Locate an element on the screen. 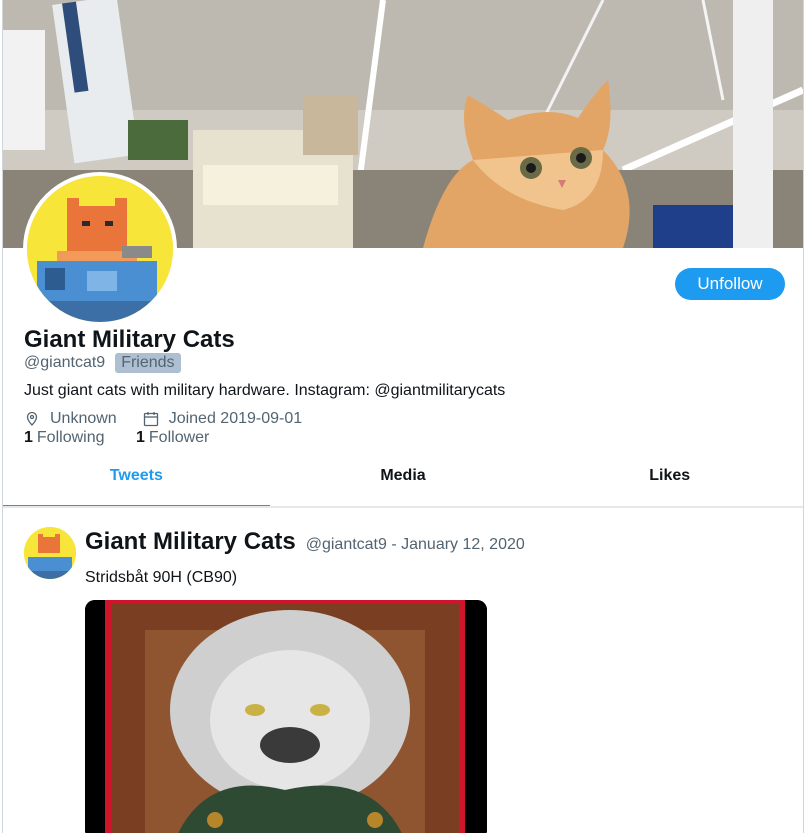 The image size is (808, 833). profile-name: Giant Military Cats is located at coordinates (129, 339).